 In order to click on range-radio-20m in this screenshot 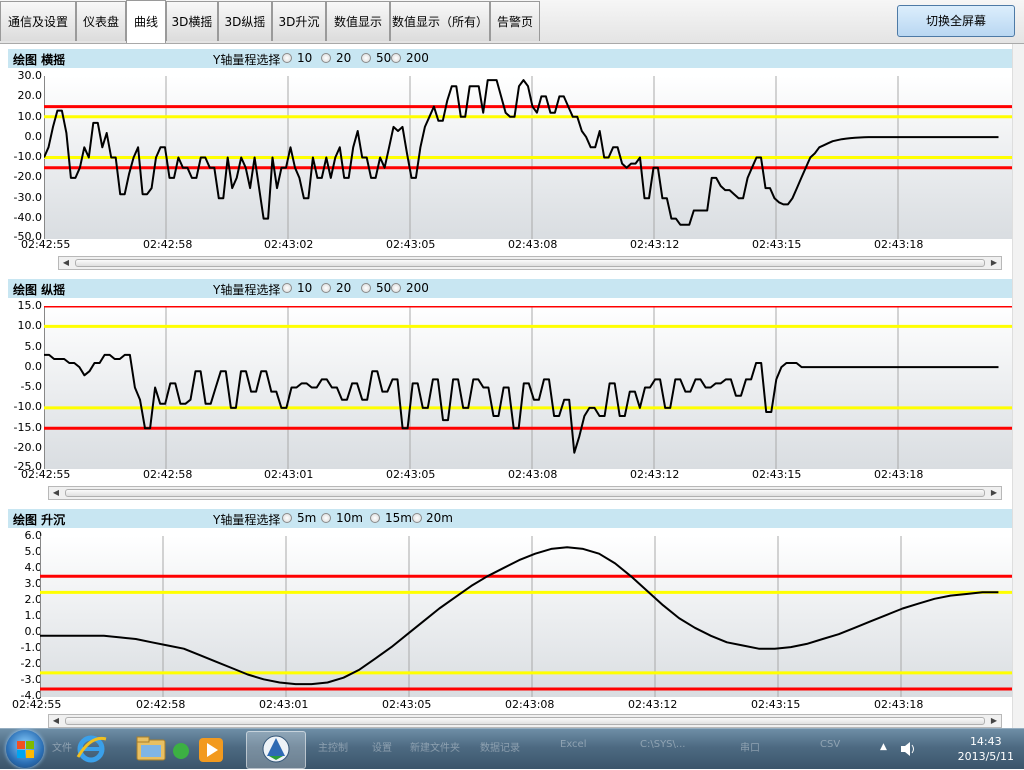, I will do `click(417, 518)`.